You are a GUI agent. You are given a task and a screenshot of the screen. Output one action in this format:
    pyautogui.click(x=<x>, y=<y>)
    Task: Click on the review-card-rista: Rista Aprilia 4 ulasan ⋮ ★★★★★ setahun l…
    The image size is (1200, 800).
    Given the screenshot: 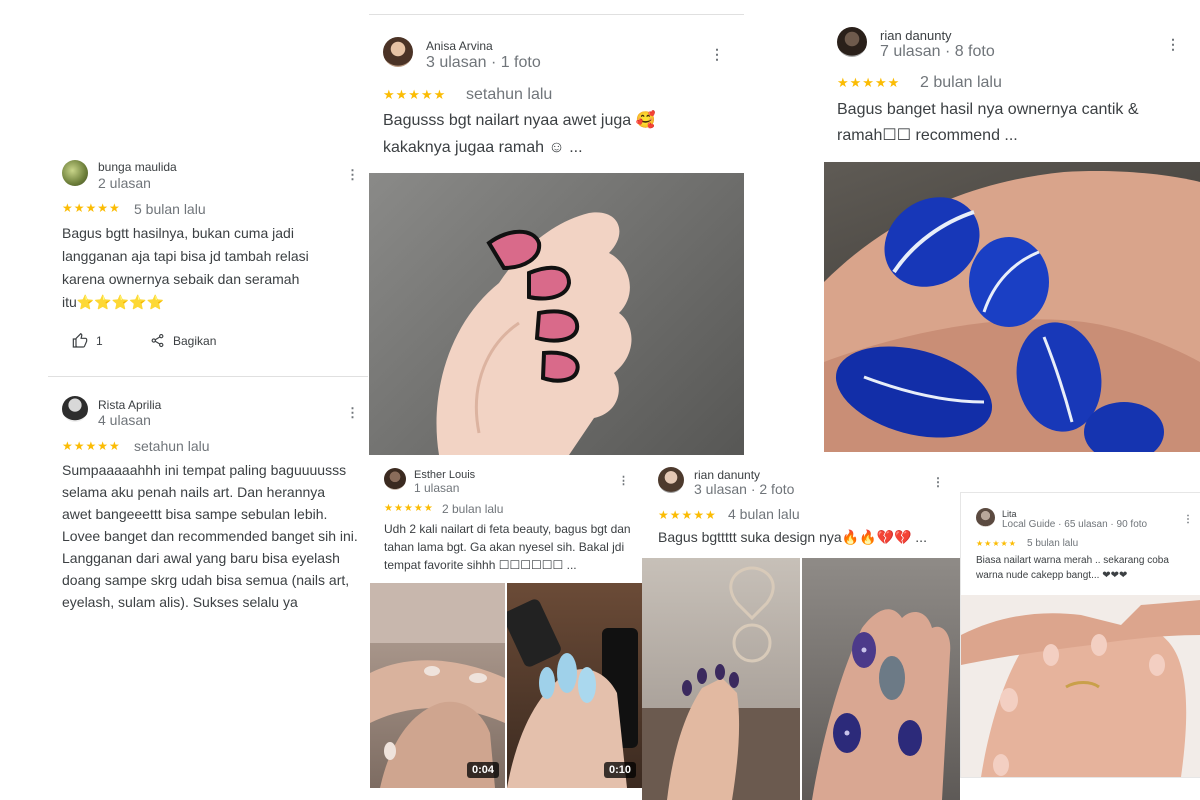 What is the action you would take?
    pyautogui.click(x=208, y=531)
    